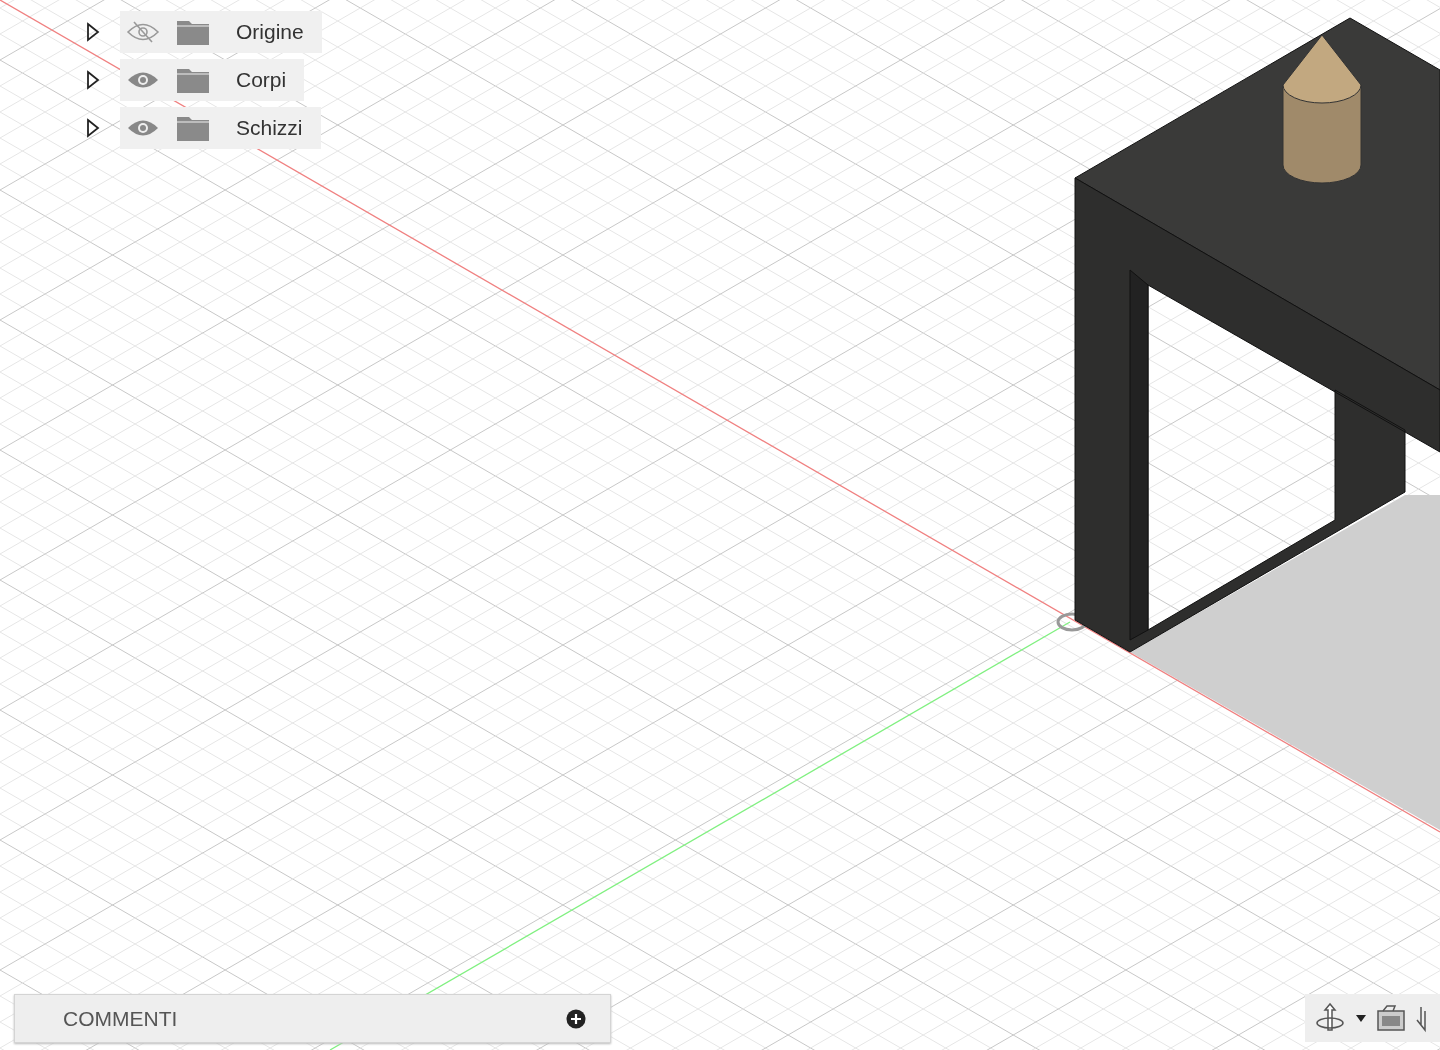 The height and width of the screenshot is (1050, 1440). I want to click on browser-item: Corpi, so click(212, 80).